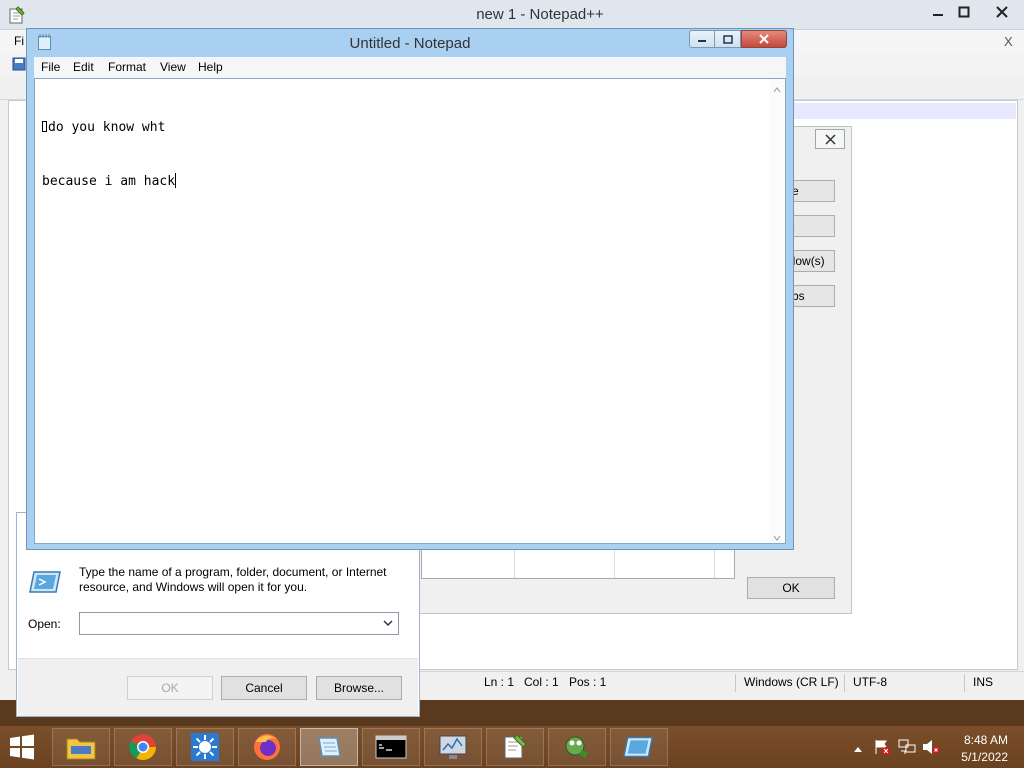  Describe the element at coordinates (388, 623) in the screenshot. I see `chevron-down-icon` at that location.